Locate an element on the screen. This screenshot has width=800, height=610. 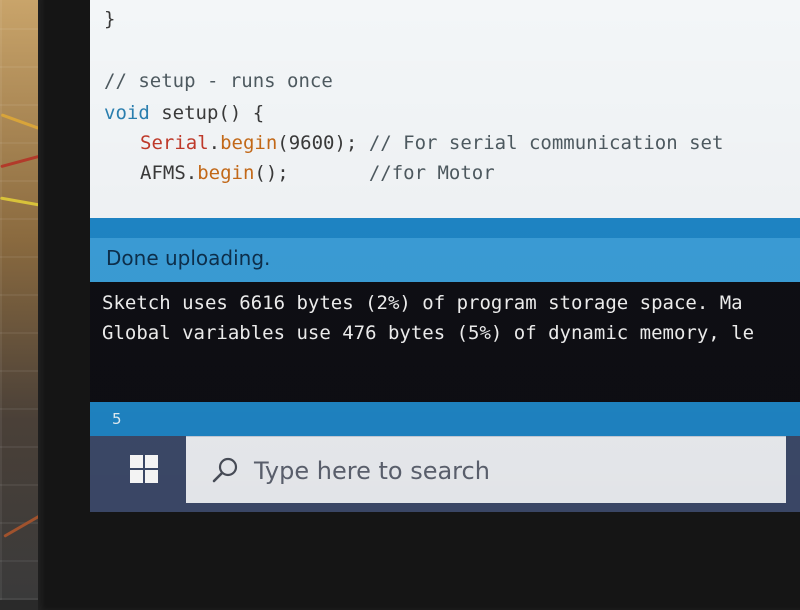
code-comment: // setup - runs once is located at coordinates (218, 81).